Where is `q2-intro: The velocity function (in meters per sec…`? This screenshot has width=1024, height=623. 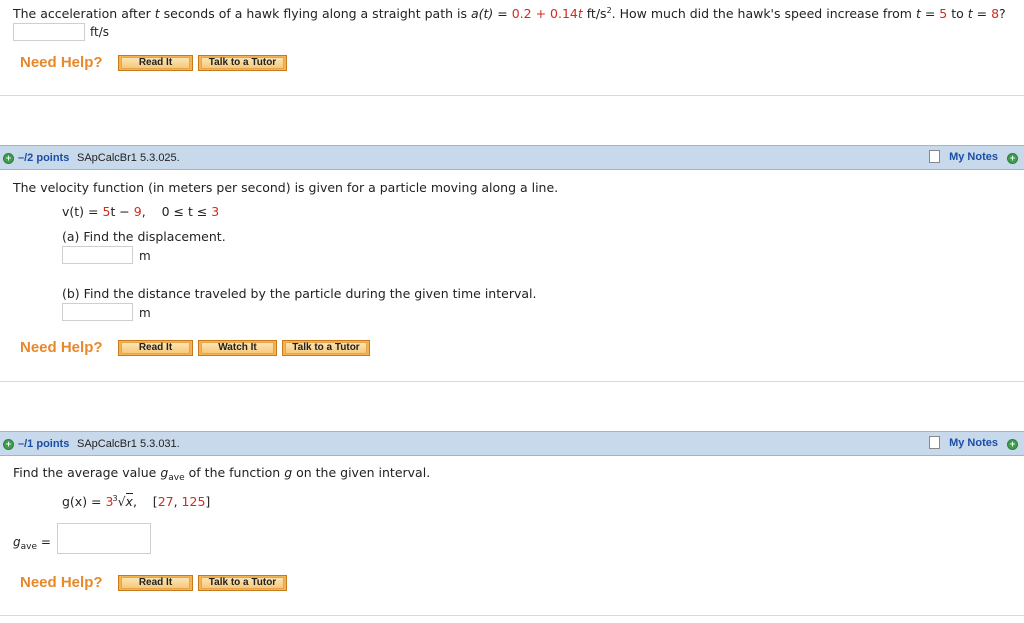 q2-intro: The velocity function (in meters per sec… is located at coordinates (286, 187).